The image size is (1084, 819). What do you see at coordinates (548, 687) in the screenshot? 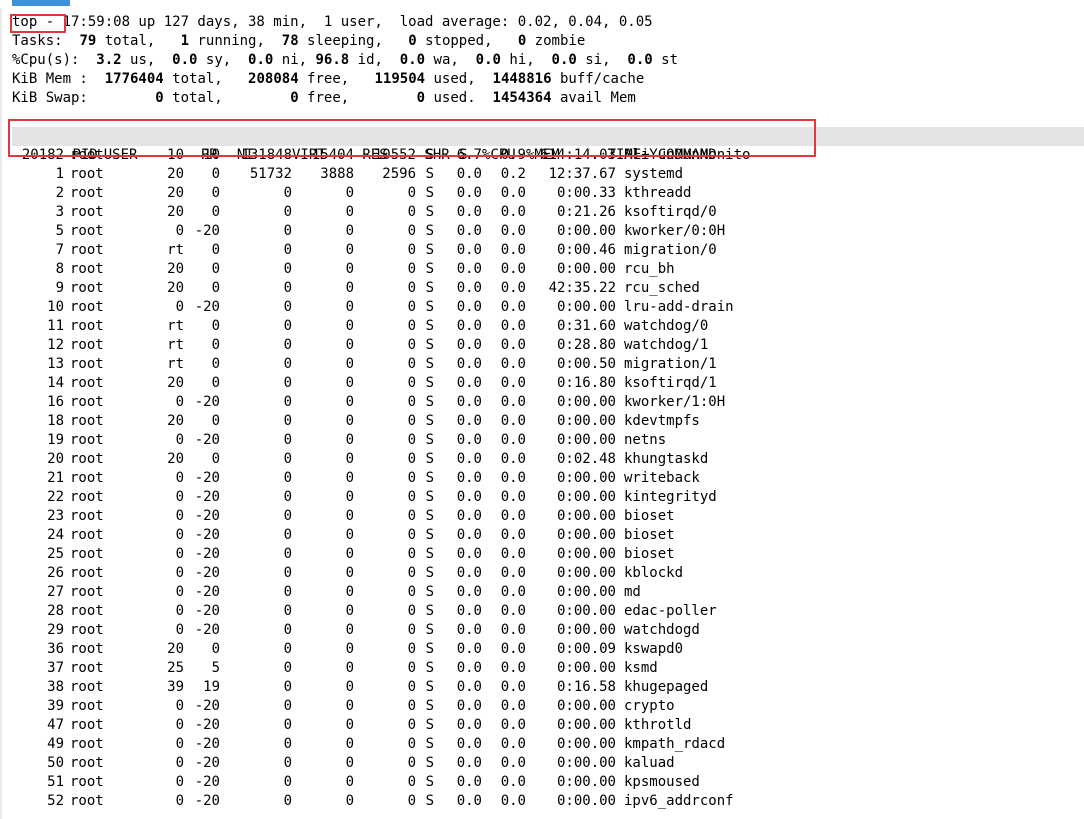
I see `table-row: 38 root 39 19 0 0 0 S 0.0 0.0 0:16.58 khugepaged` at bounding box center [548, 687].